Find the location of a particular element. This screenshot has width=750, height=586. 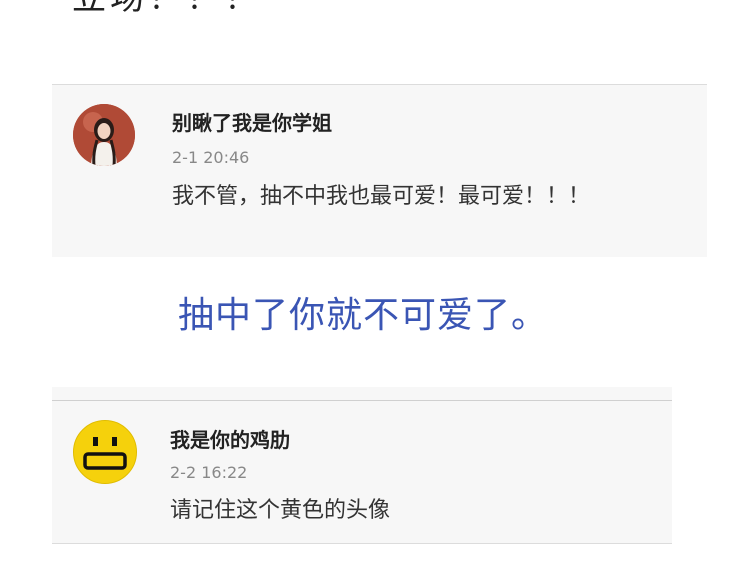

comment-username: 我是你的鸡肋 is located at coordinates (230, 438).